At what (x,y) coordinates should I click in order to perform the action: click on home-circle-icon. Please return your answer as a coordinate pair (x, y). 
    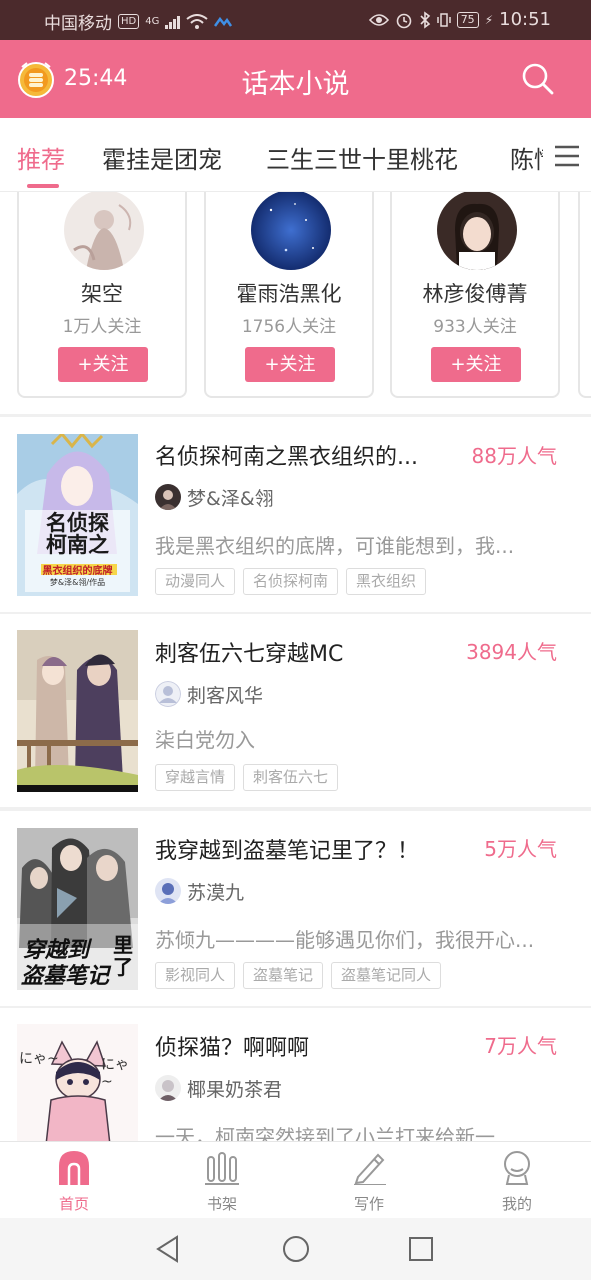
    Looking at the image, I should click on (296, 1249).